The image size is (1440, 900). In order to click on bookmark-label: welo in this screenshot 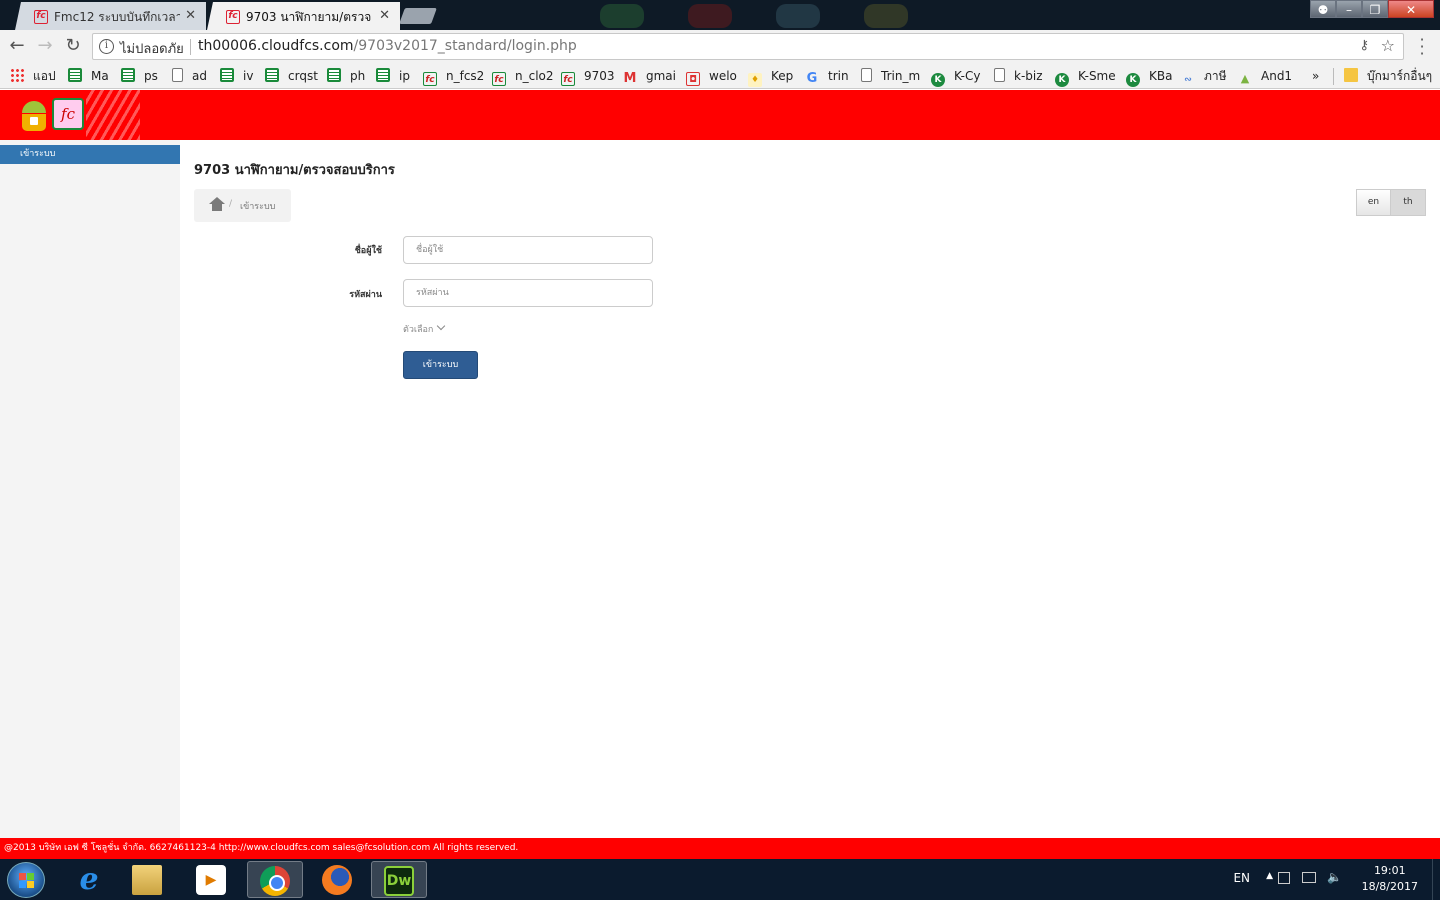, I will do `click(723, 76)`.